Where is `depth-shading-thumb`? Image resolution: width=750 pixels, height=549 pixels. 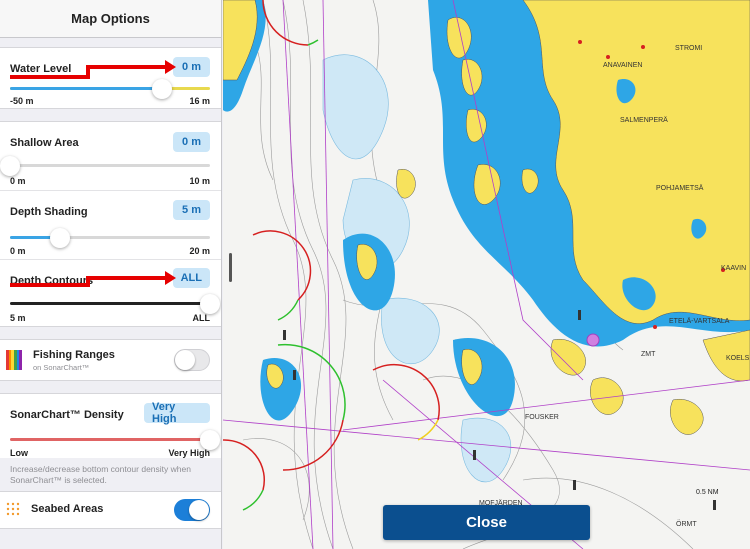
depth-shading-thumb is located at coordinates (60, 237).